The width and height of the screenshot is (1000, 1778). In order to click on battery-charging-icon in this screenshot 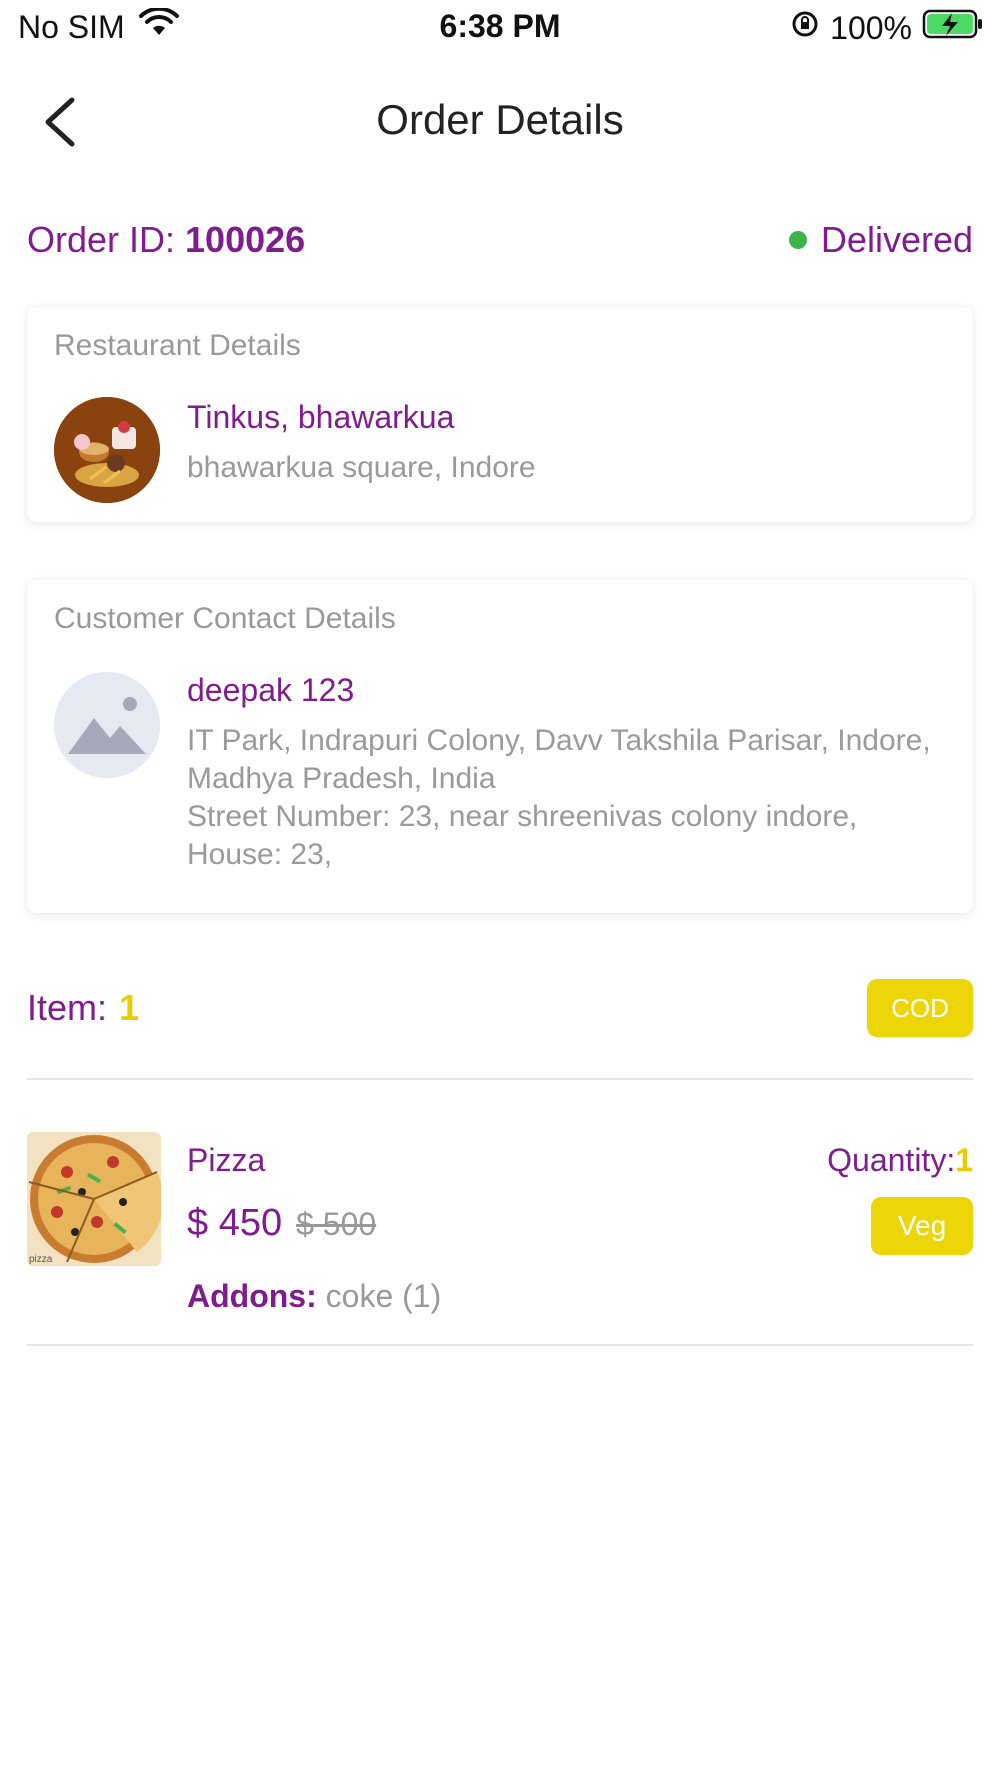, I will do `click(953, 28)`.